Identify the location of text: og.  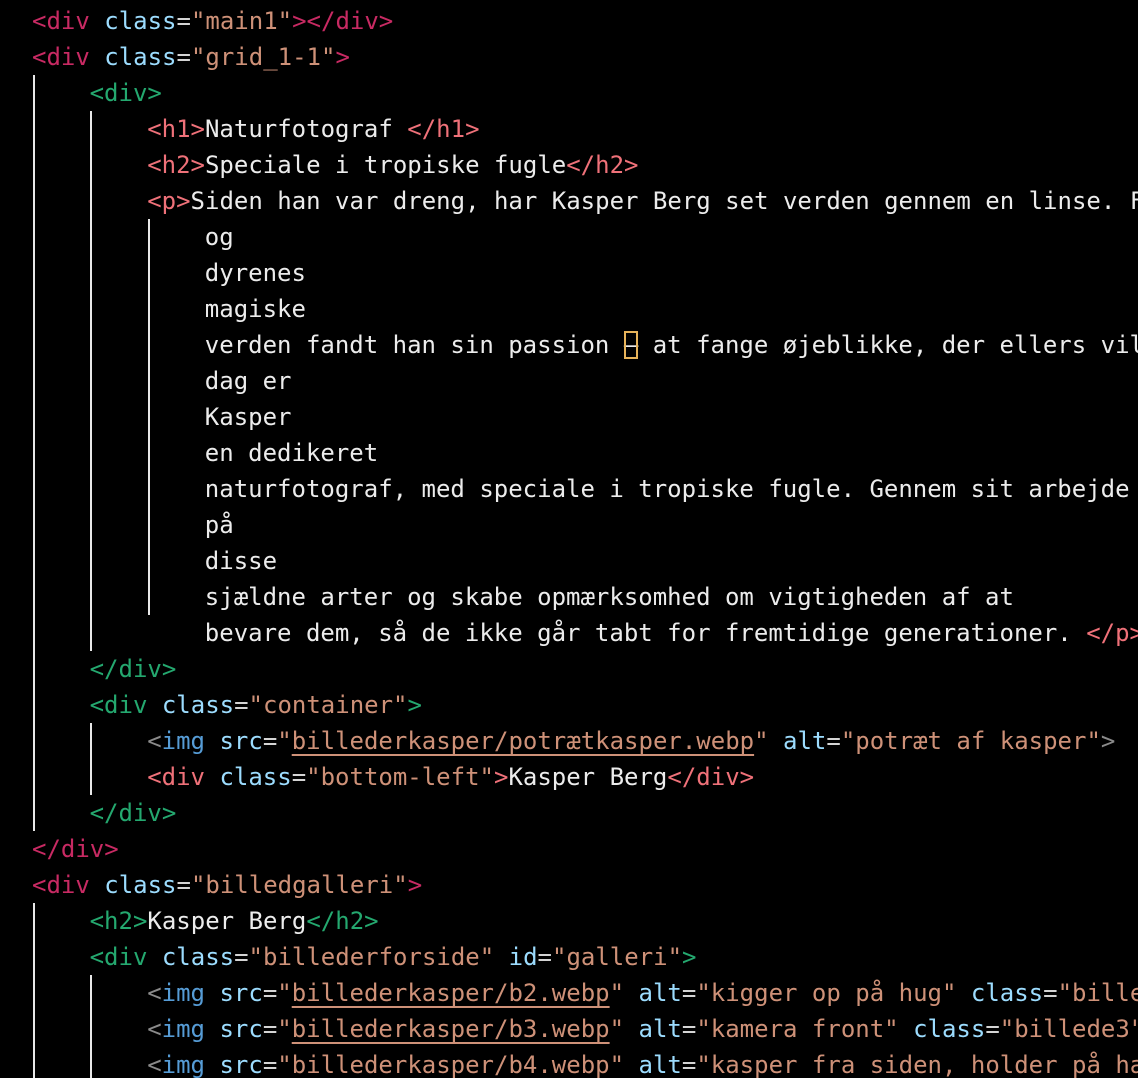
(219, 237).